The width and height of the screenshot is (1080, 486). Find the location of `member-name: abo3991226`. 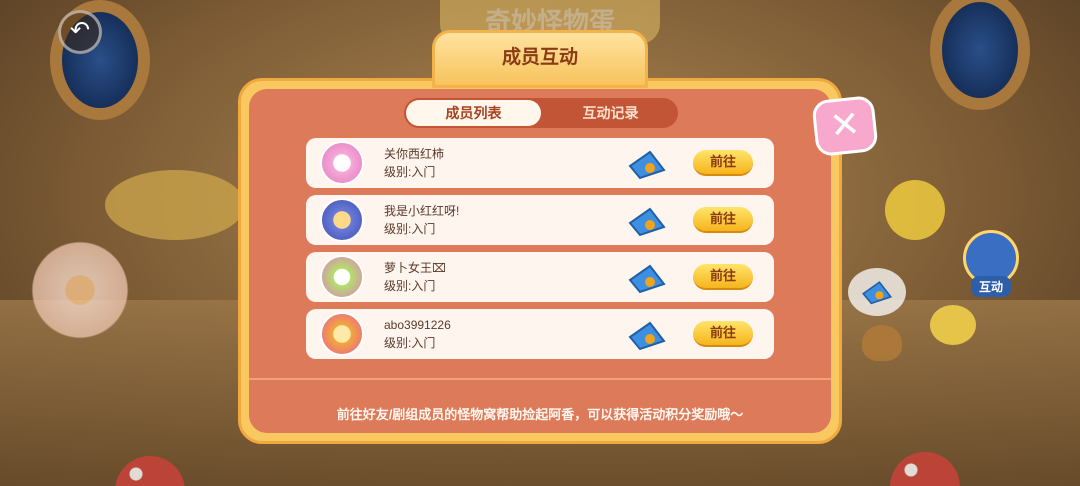

member-name: abo3991226 is located at coordinates (417, 325).